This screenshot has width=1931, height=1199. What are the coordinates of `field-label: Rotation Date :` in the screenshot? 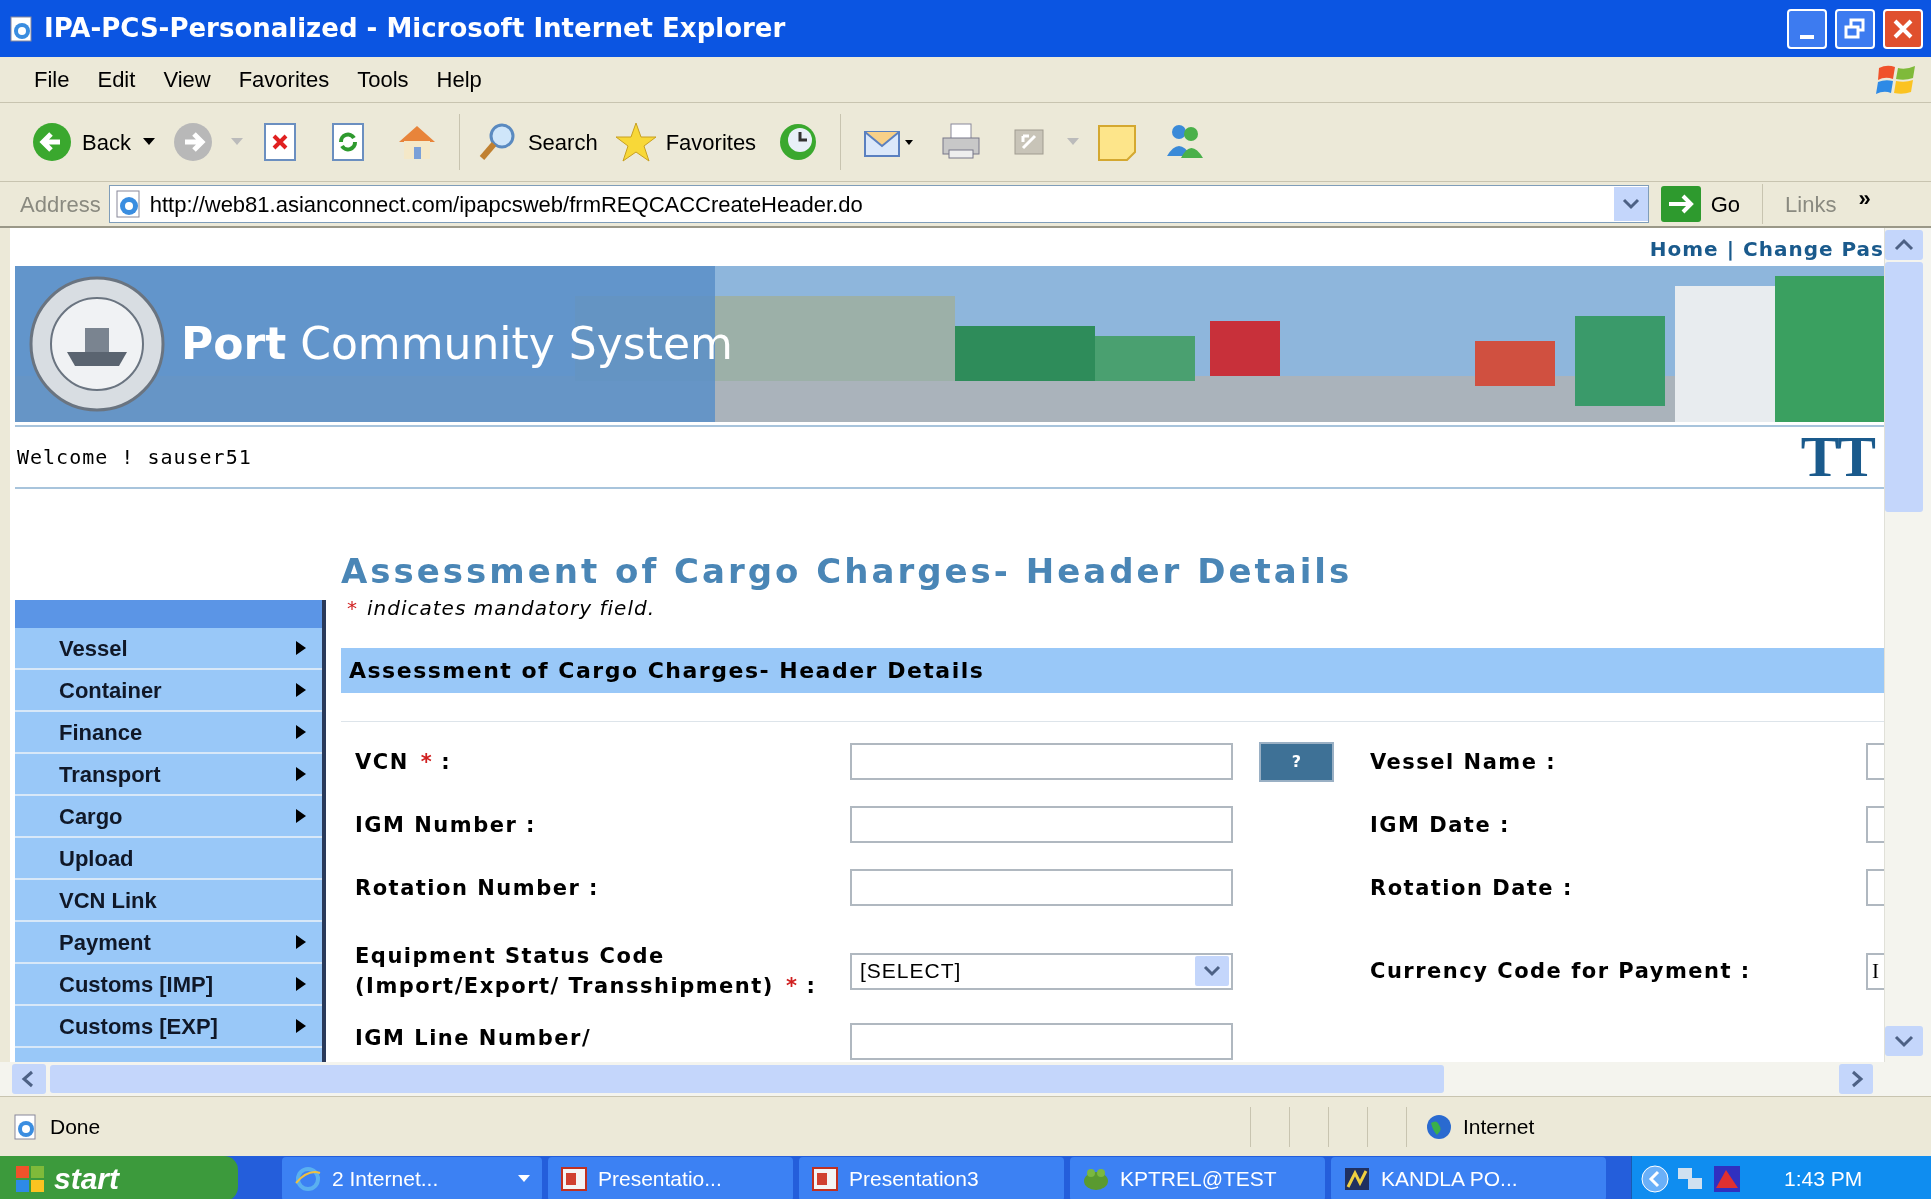 It's located at (1471, 887).